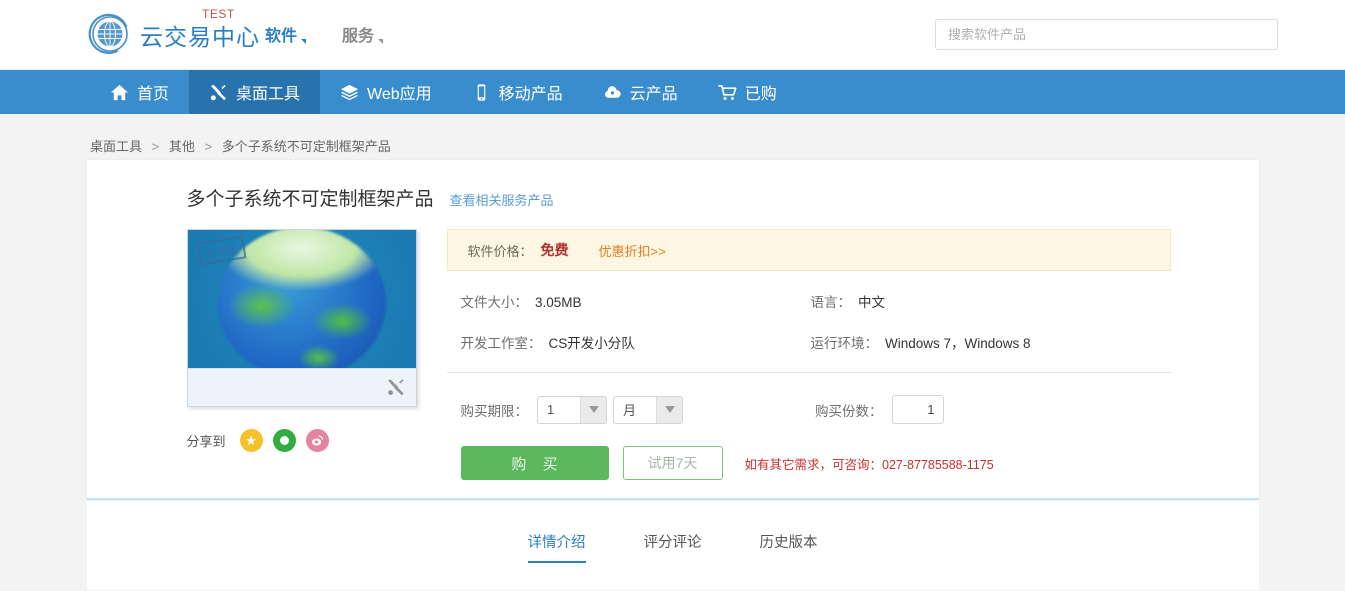  What do you see at coordinates (789, 547) in the screenshot?
I see `tab-version-history: 历史版本` at bounding box center [789, 547].